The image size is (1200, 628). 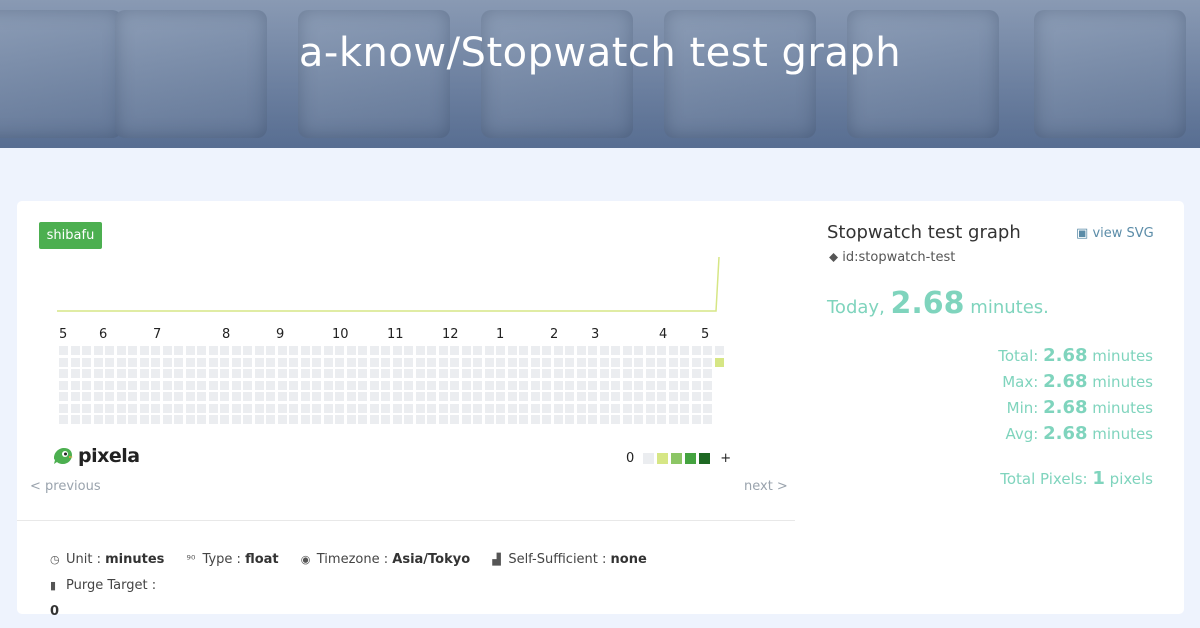 What do you see at coordinates (1115, 233) in the screenshot?
I see `view-svg-link: ▣ view SVG` at bounding box center [1115, 233].